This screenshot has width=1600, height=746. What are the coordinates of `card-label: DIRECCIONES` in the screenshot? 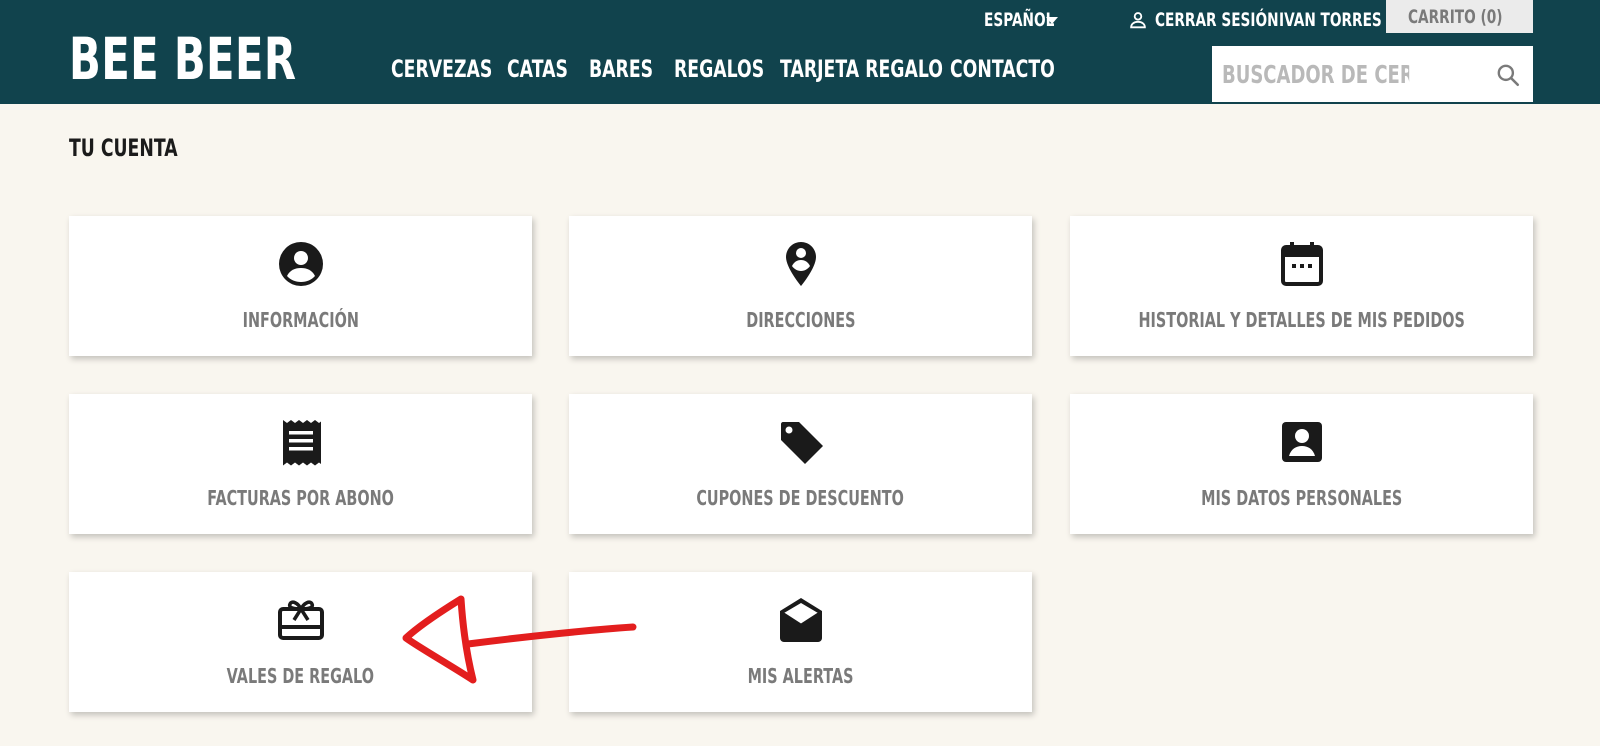 It's located at (800, 320).